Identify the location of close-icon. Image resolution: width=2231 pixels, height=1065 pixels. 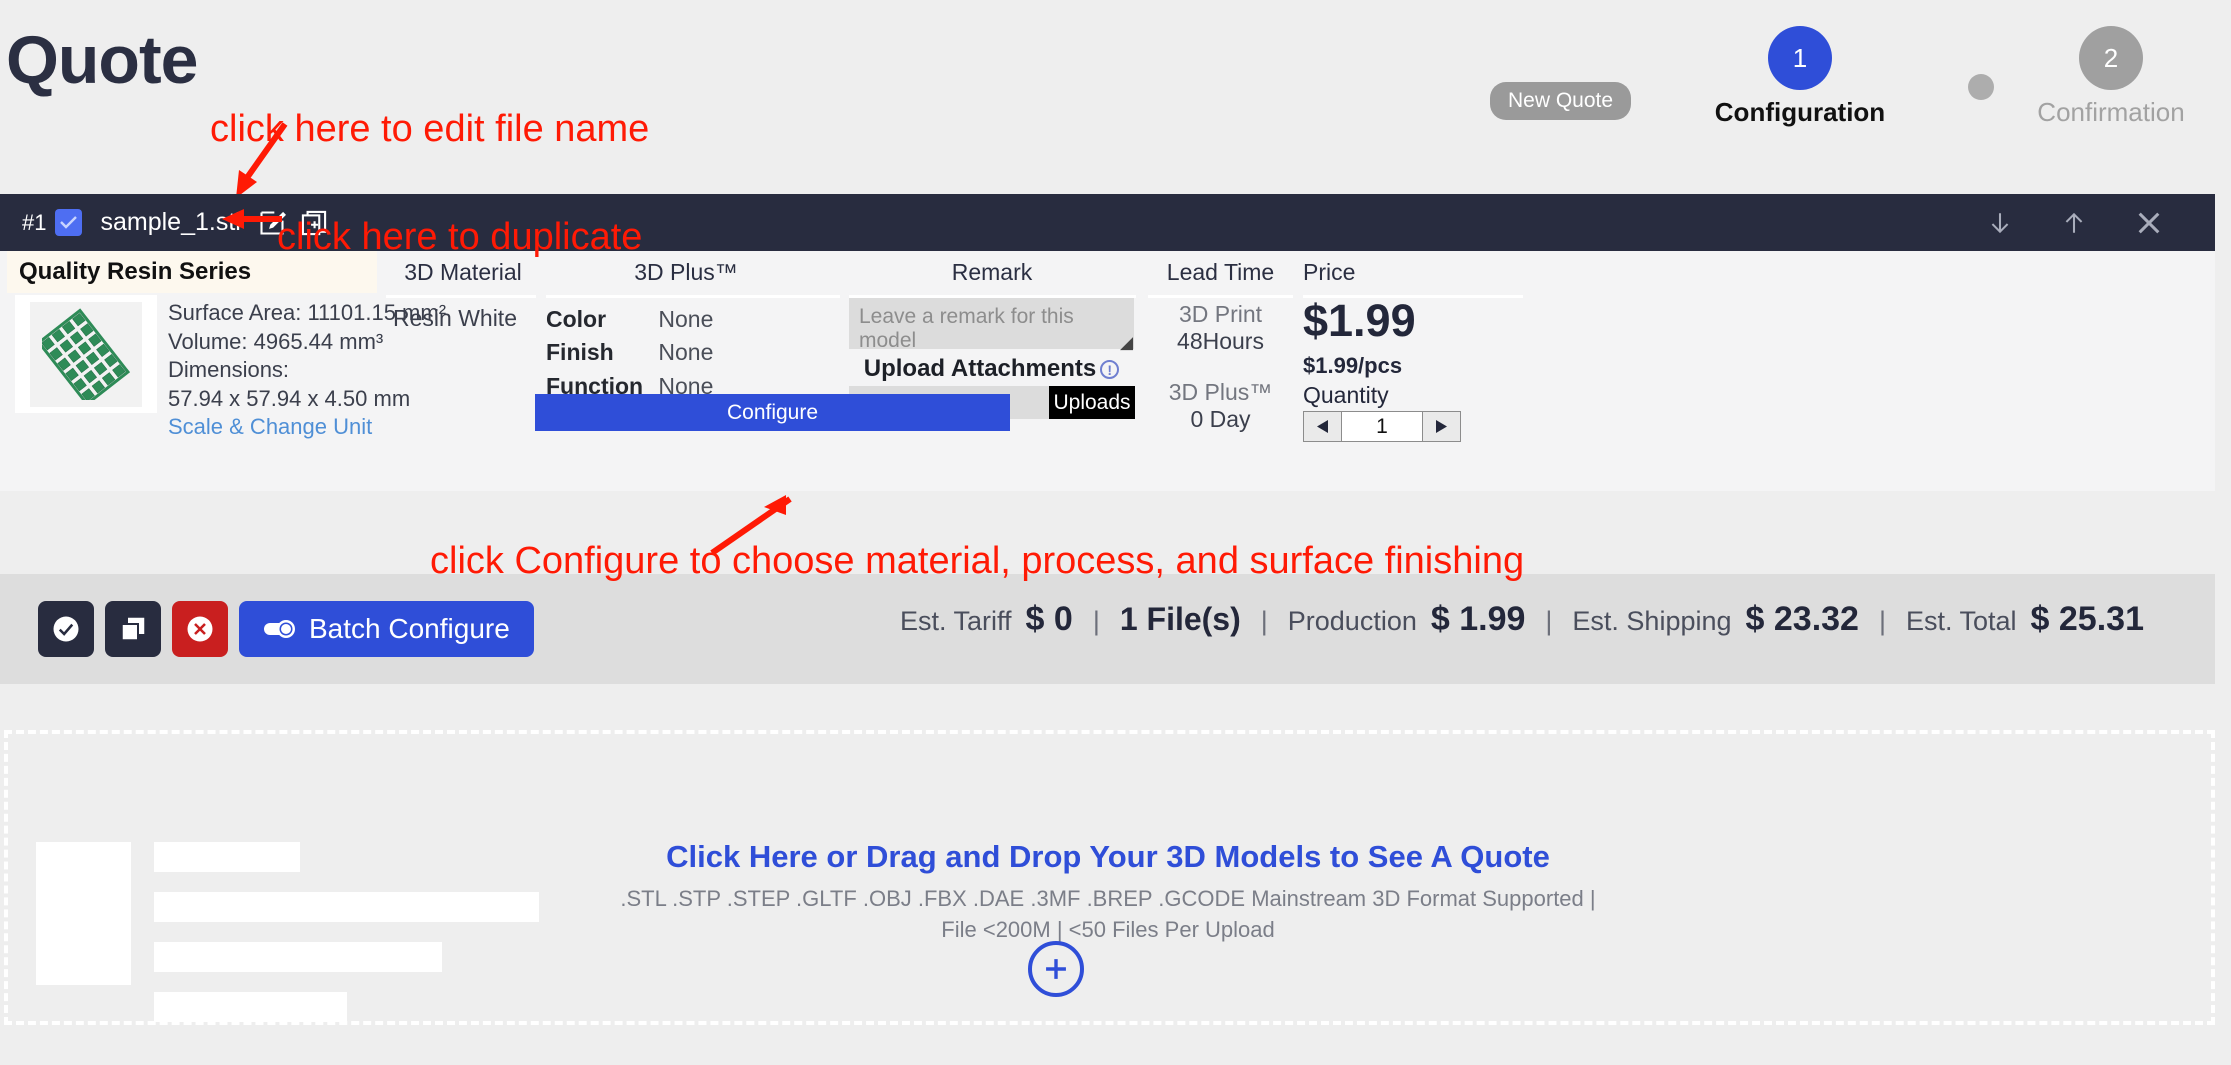
(2149, 223).